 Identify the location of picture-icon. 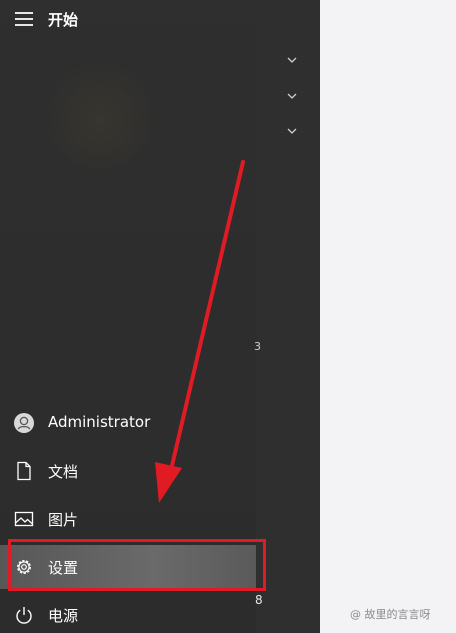
(24, 519).